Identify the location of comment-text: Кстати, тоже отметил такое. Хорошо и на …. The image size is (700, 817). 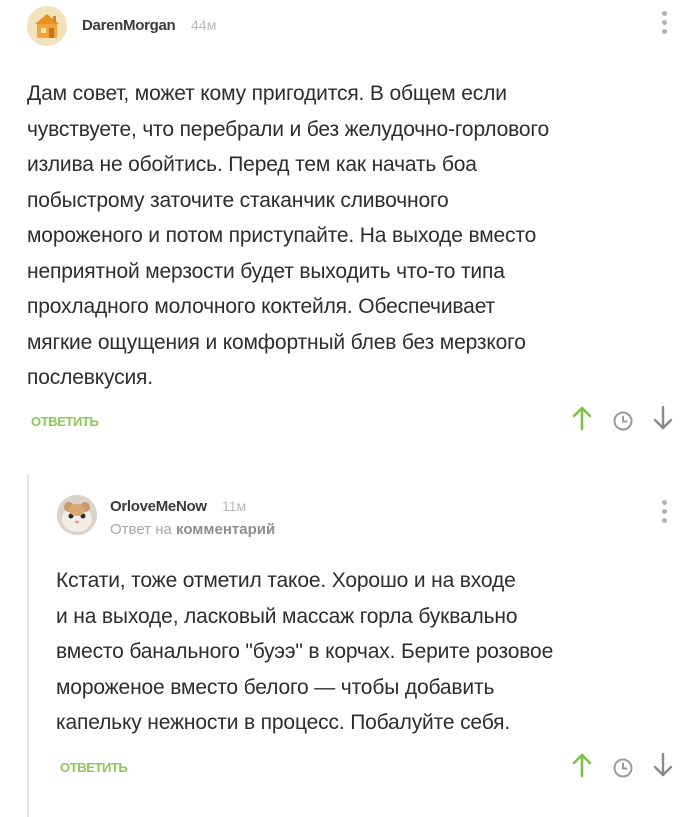
(305, 651).